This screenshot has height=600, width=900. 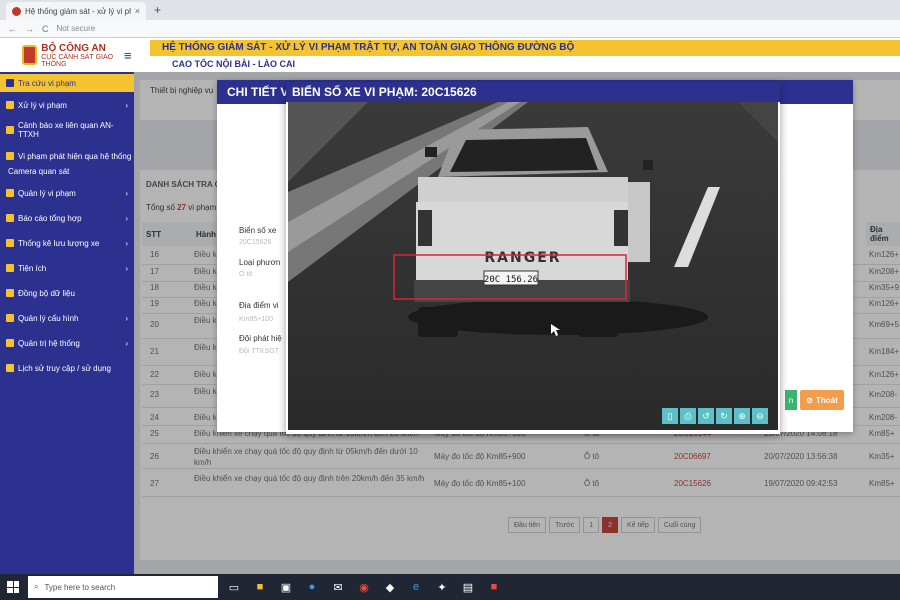 What do you see at coordinates (450, 10) in the screenshot?
I see `browser-tab-bar: Hệ thống giám sát - xử lý vi phạ × +` at bounding box center [450, 10].